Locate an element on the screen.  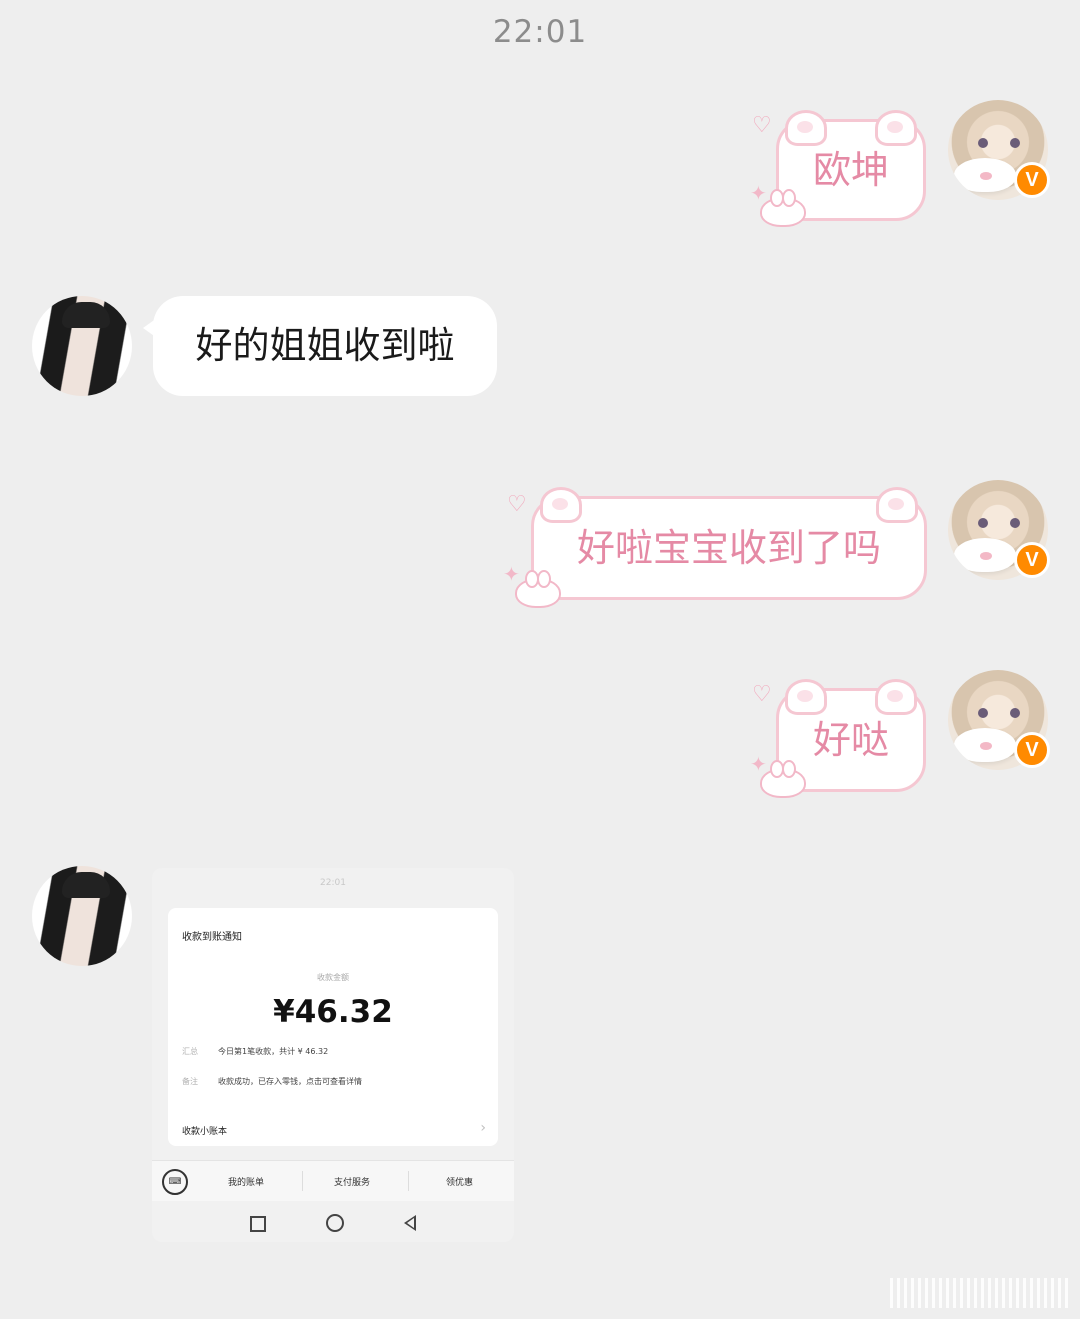
note-row: 备注 收款成功，已存入零钱，点击可查看详情 is located at coordinates (272, 1081).